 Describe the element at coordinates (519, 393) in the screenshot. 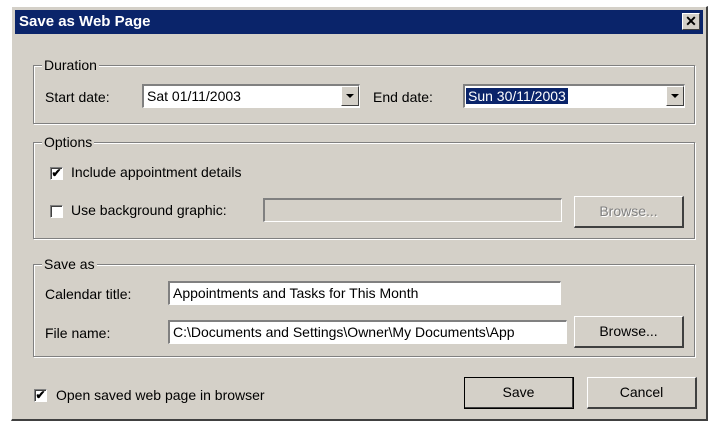

I see `save-button: Save` at that location.